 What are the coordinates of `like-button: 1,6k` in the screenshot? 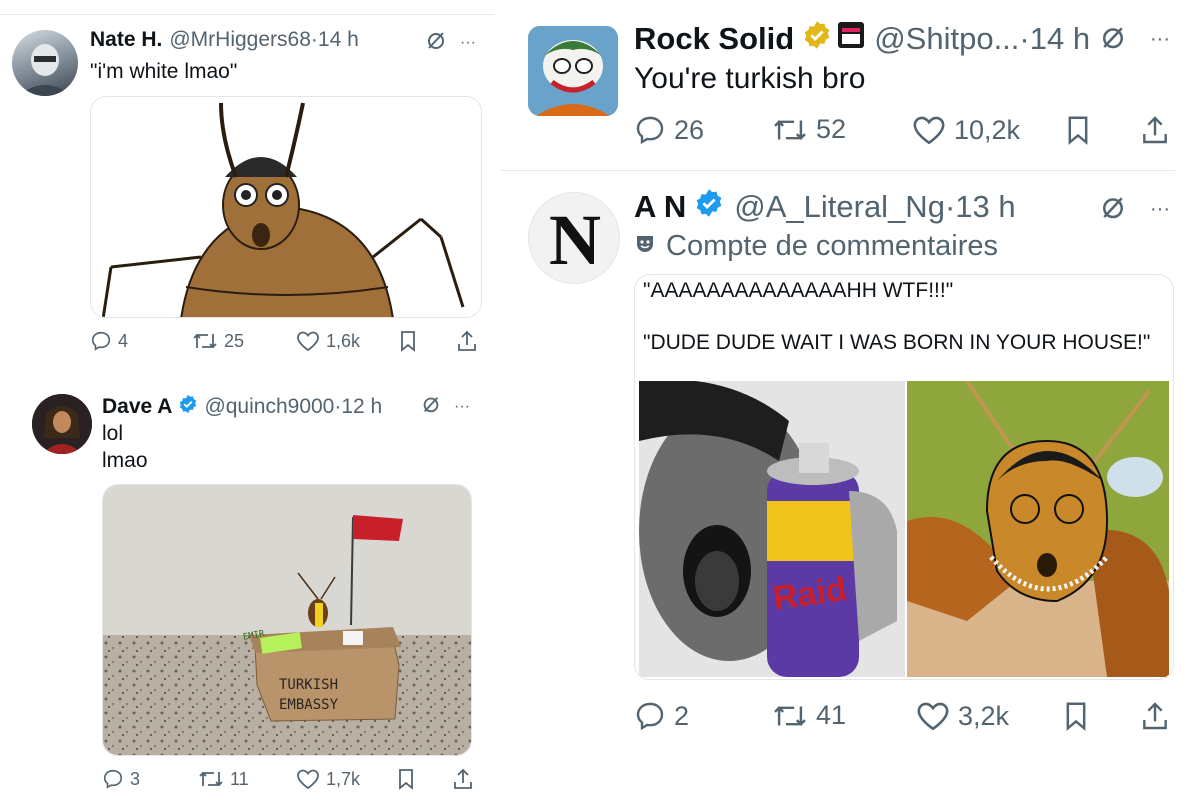 It's located at (328, 341).